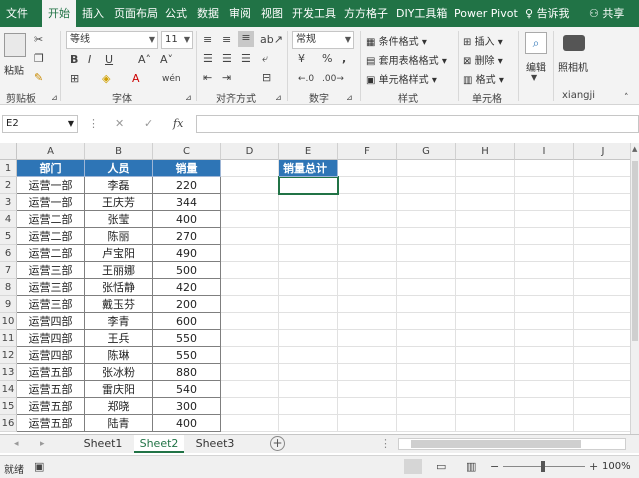  I want to click on align-bottom-icon: ≡, so click(246, 39).